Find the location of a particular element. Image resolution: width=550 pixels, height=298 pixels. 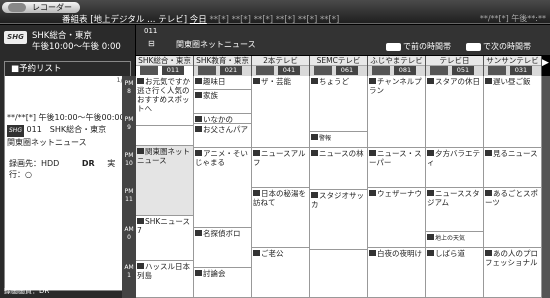

program-cell: しばら道 is located at coordinates (455, 273).